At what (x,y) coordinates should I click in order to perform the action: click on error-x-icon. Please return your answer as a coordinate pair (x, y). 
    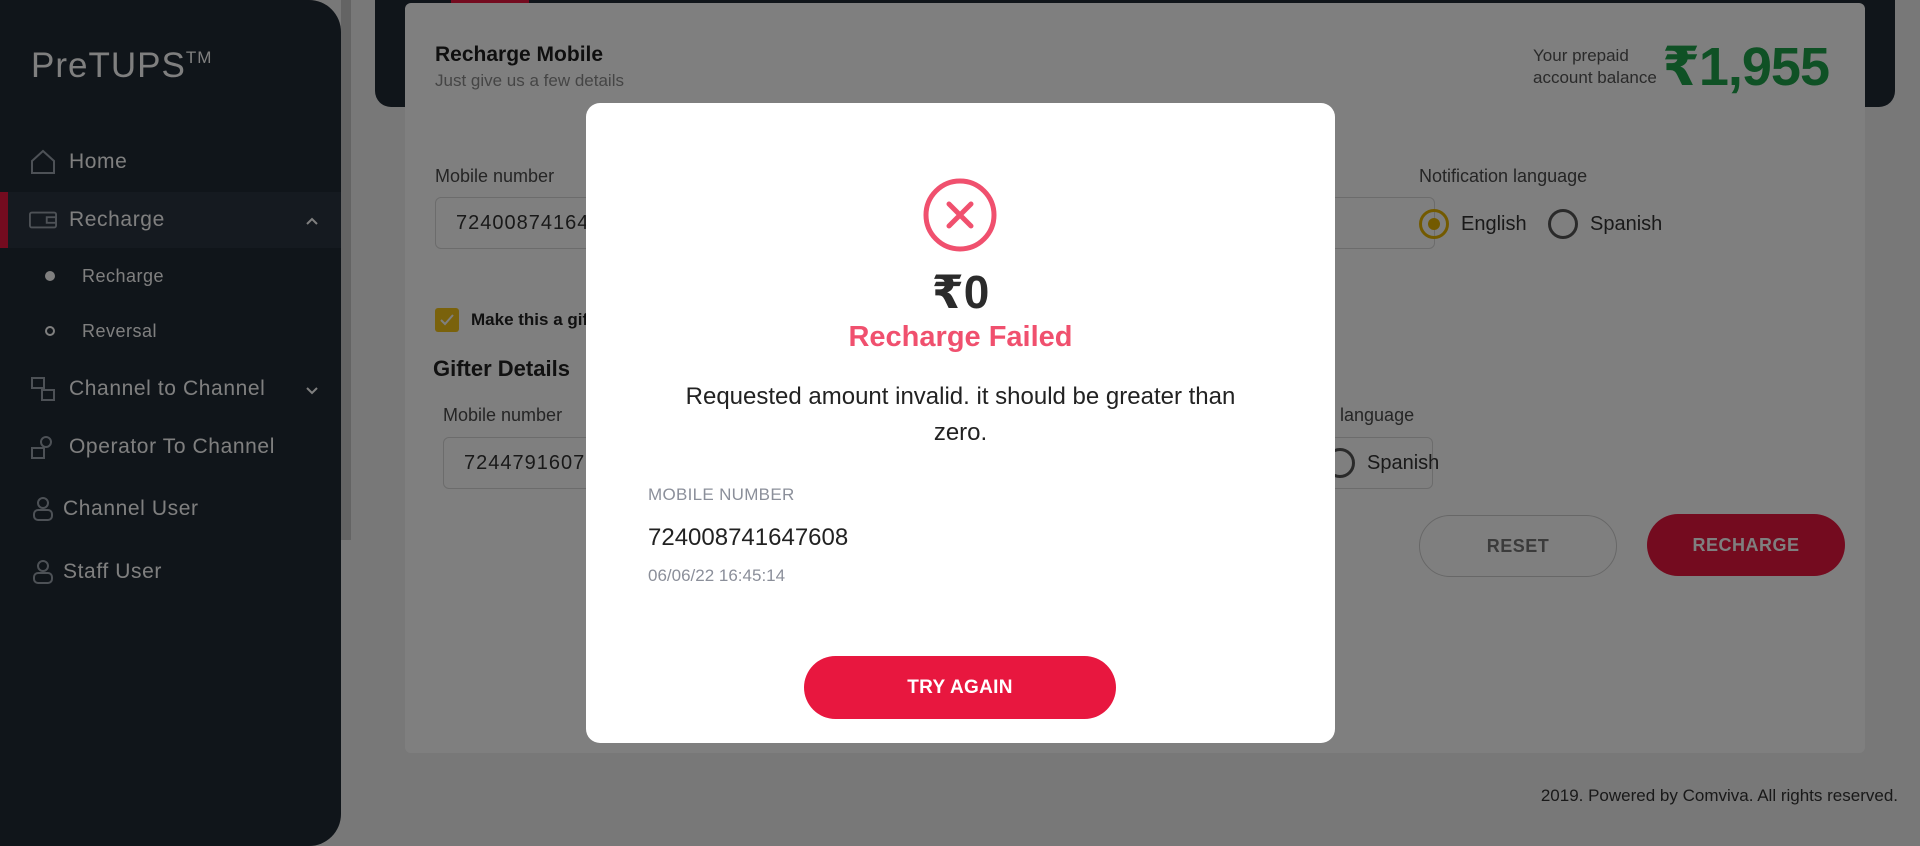
    Looking at the image, I should click on (960, 215).